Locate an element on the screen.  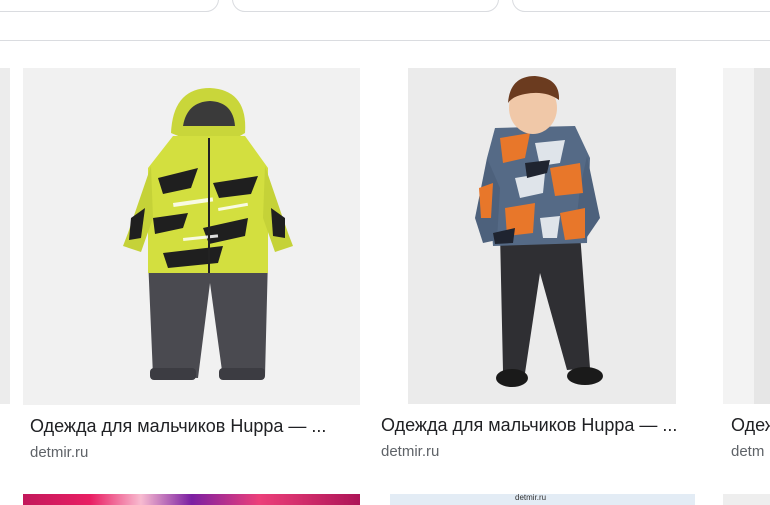
result-source: detm is located at coordinates (750, 451).